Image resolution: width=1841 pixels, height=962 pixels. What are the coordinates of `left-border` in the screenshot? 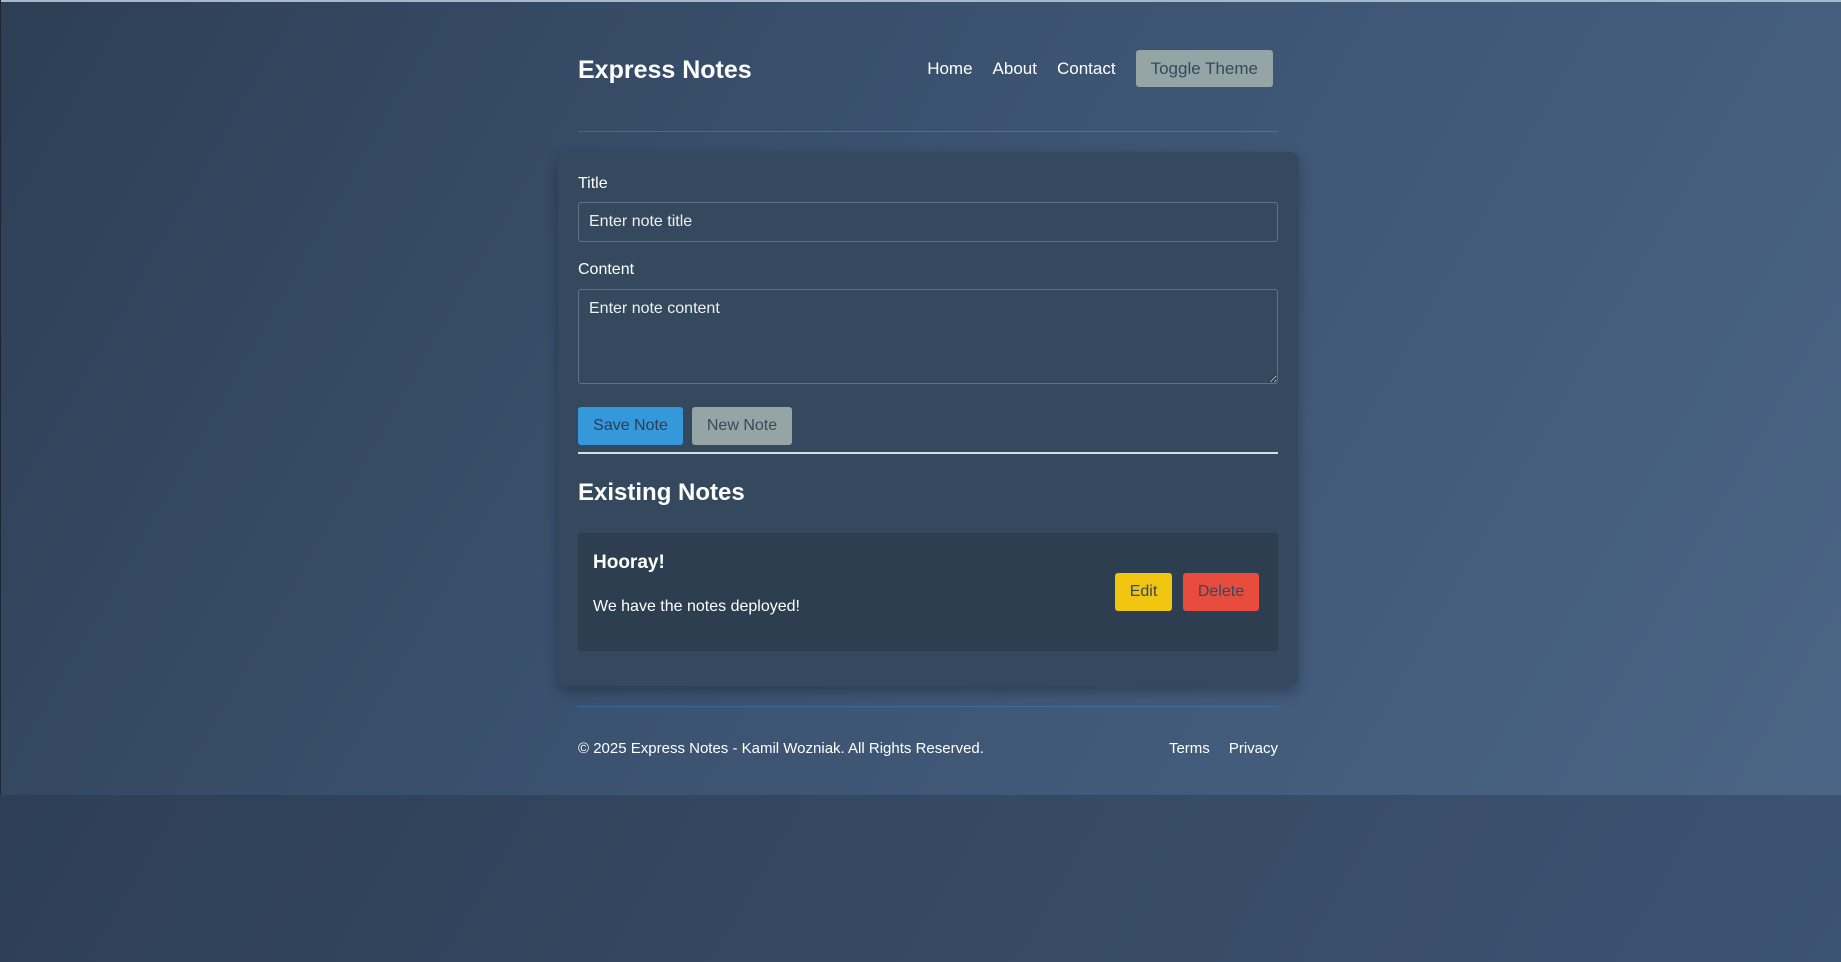 It's located at (0, 397).